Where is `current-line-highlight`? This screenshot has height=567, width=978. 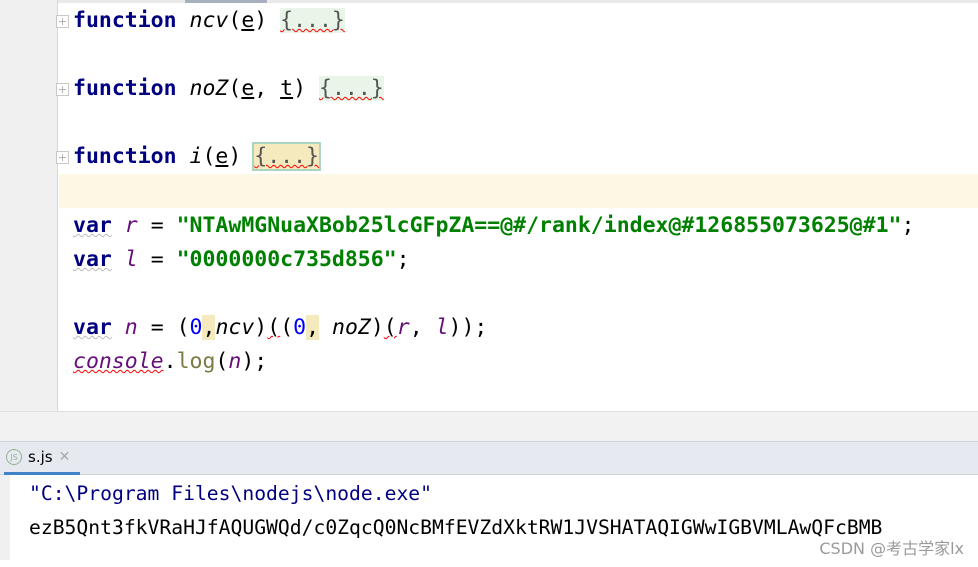 current-line-highlight is located at coordinates (518, 191).